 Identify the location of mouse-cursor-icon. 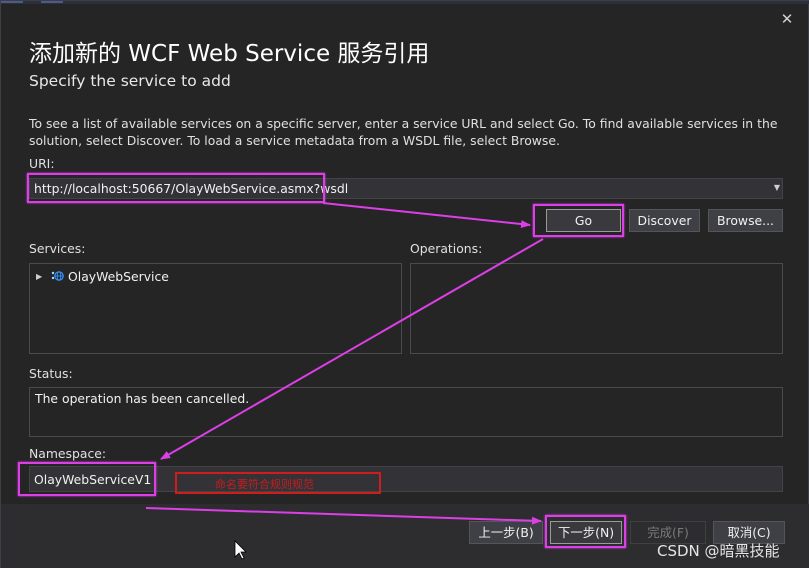
(240, 550).